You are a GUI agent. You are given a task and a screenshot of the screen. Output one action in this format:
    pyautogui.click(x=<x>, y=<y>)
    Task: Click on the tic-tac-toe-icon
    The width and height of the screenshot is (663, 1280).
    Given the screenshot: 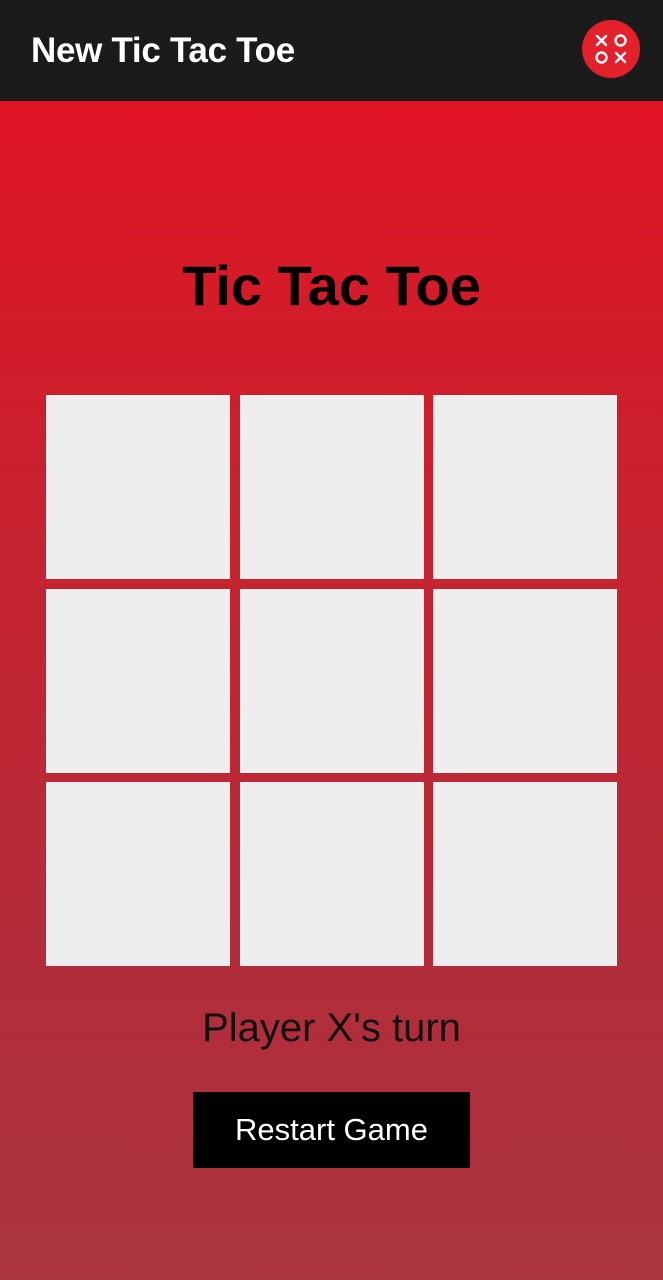 What is the action you would take?
    pyautogui.click(x=611, y=49)
    